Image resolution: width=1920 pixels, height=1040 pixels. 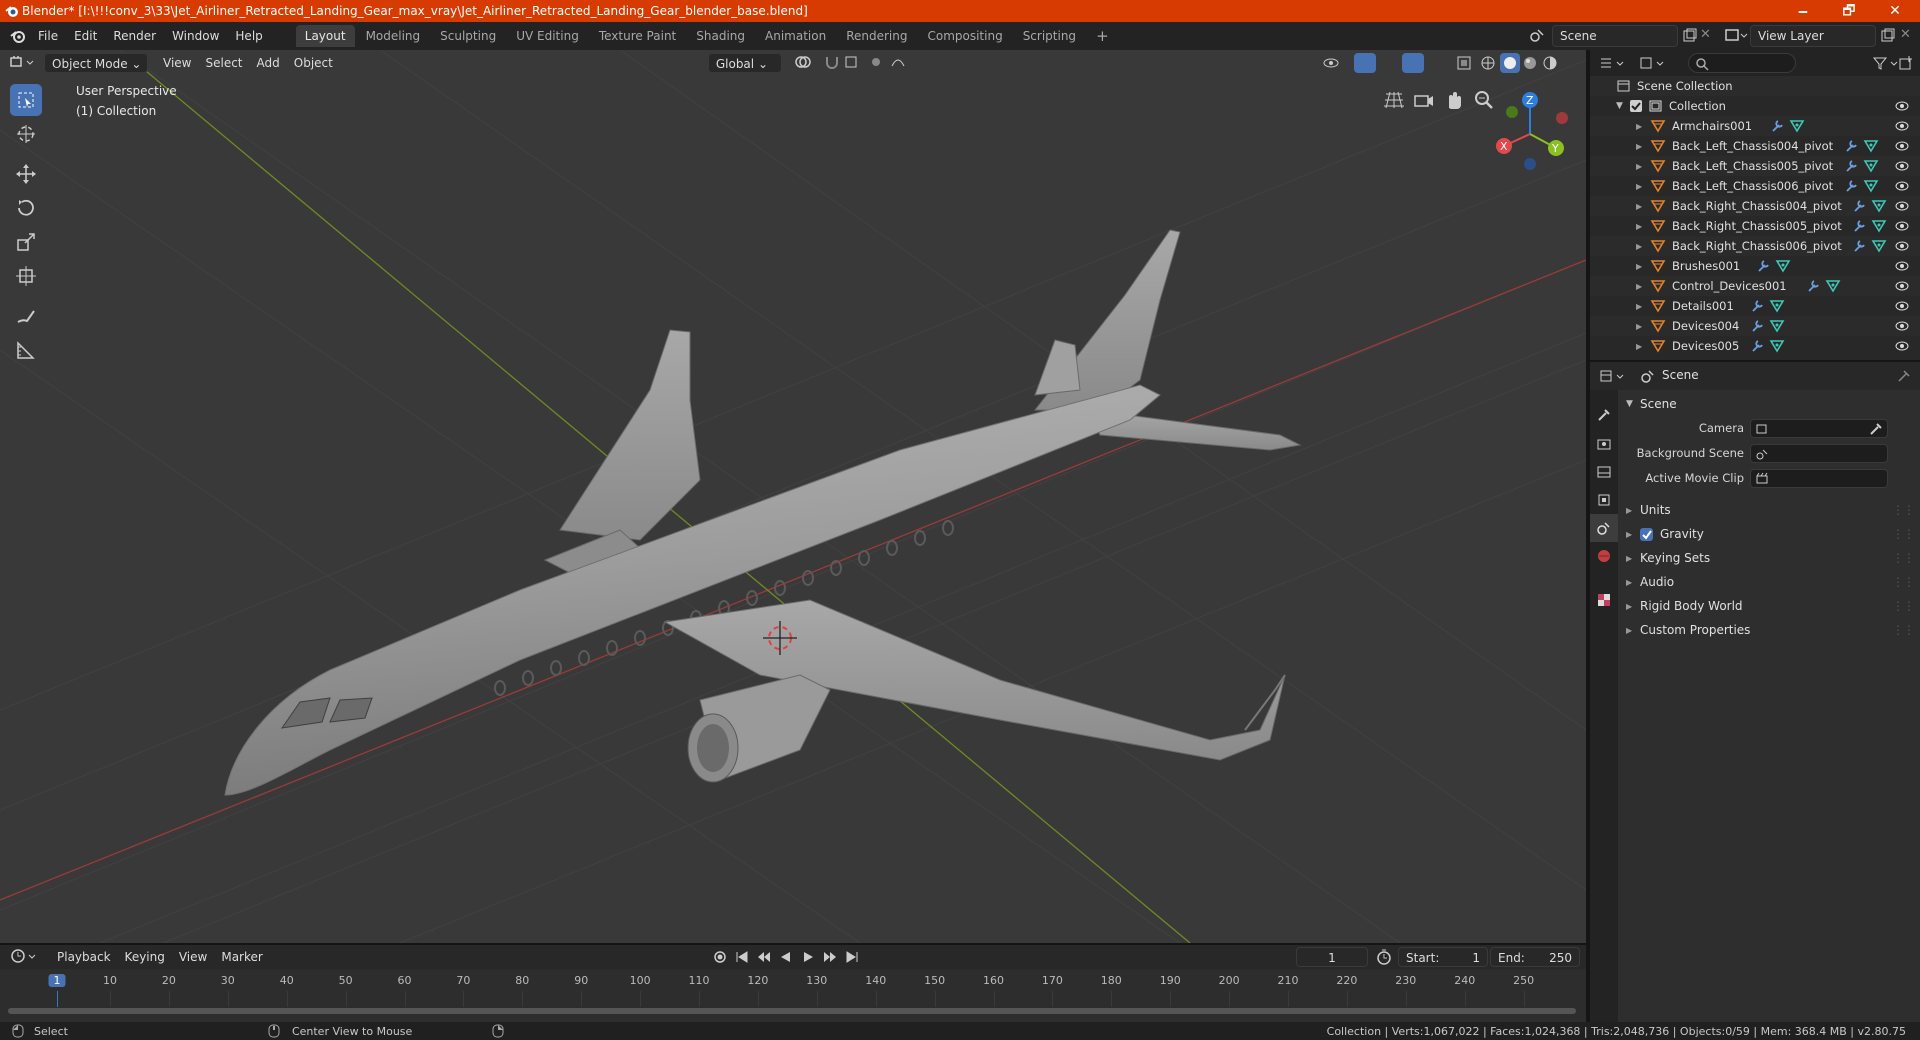 What do you see at coordinates (1604, 472) in the screenshot?
I see `output-tab-icon` at bounding box center [1604, 472].